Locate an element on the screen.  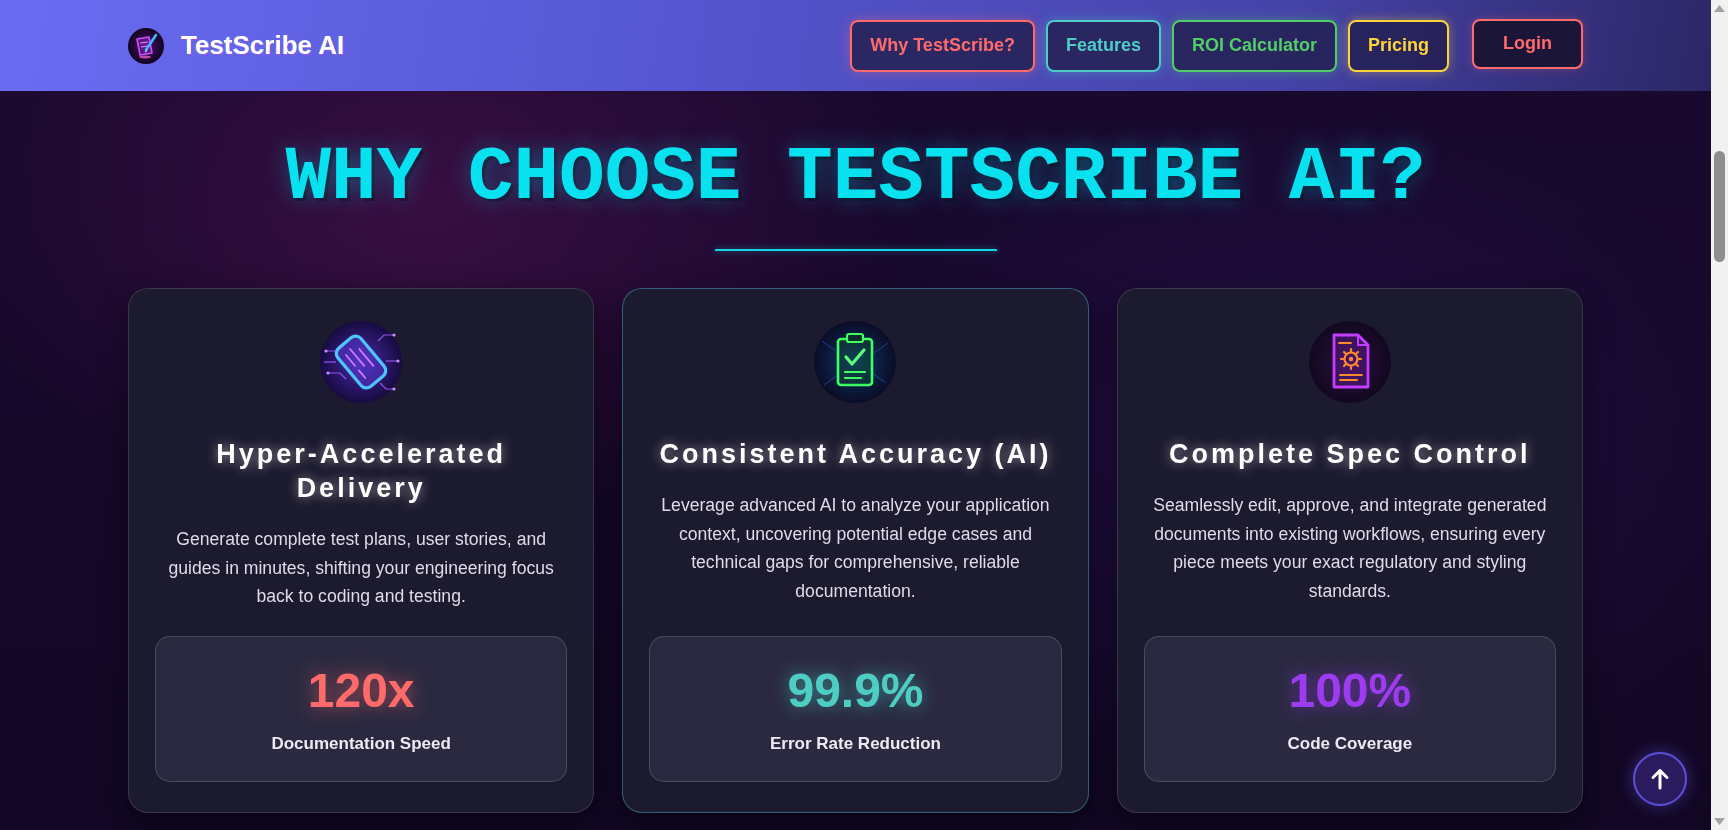
section-heading: WHY CHOOSE TESTSCRIBE AI? is located at coordinates (855, 178).